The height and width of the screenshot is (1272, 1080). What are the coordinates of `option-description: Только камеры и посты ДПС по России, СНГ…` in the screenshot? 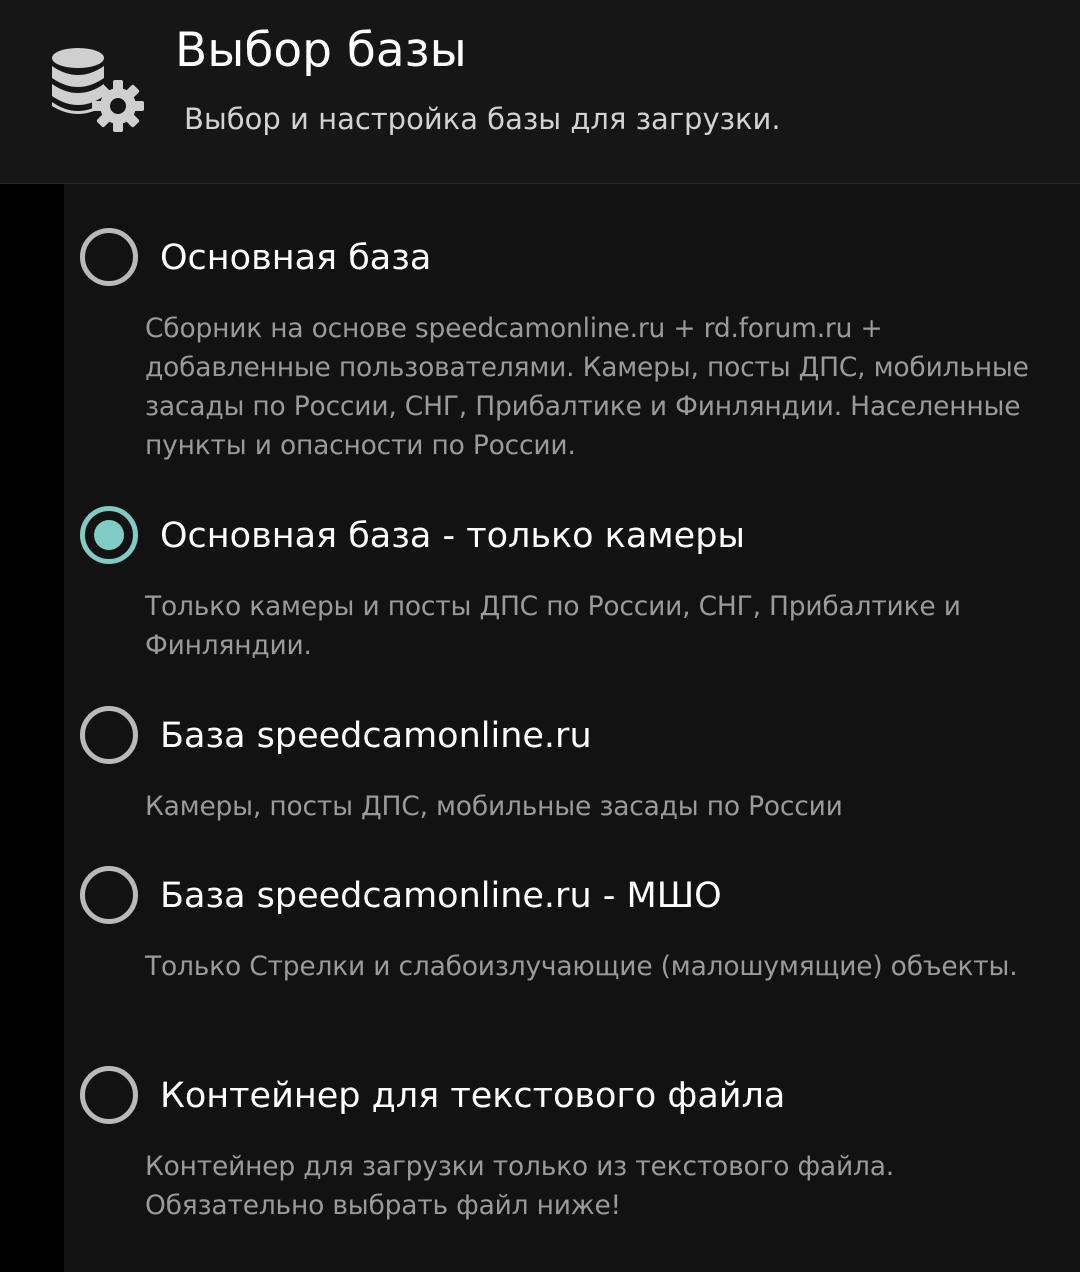 It's located at (553, 626).